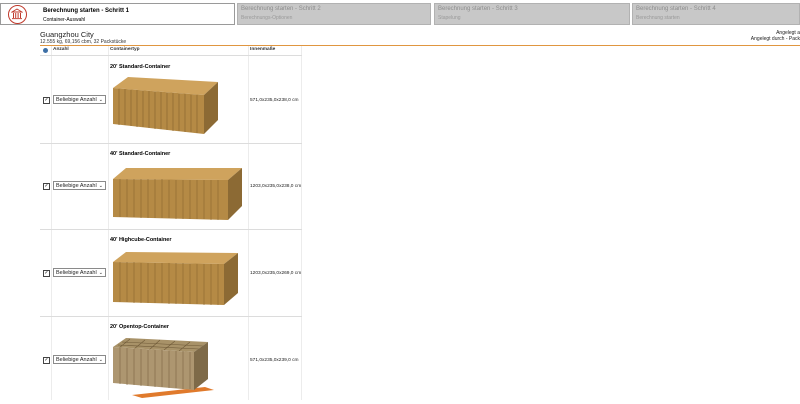  I want to click on info-icon, so click(45, 50).